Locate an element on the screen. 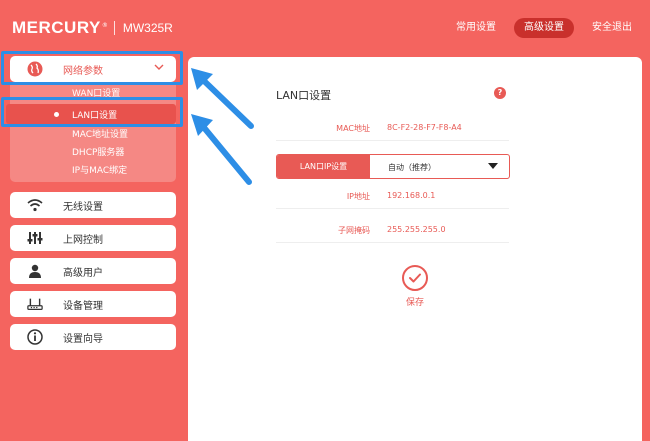 The width and height of the screenshot is (650, 441). submenu-item-dhcp: DHCP服务器 is located at coordinates (98, 151).